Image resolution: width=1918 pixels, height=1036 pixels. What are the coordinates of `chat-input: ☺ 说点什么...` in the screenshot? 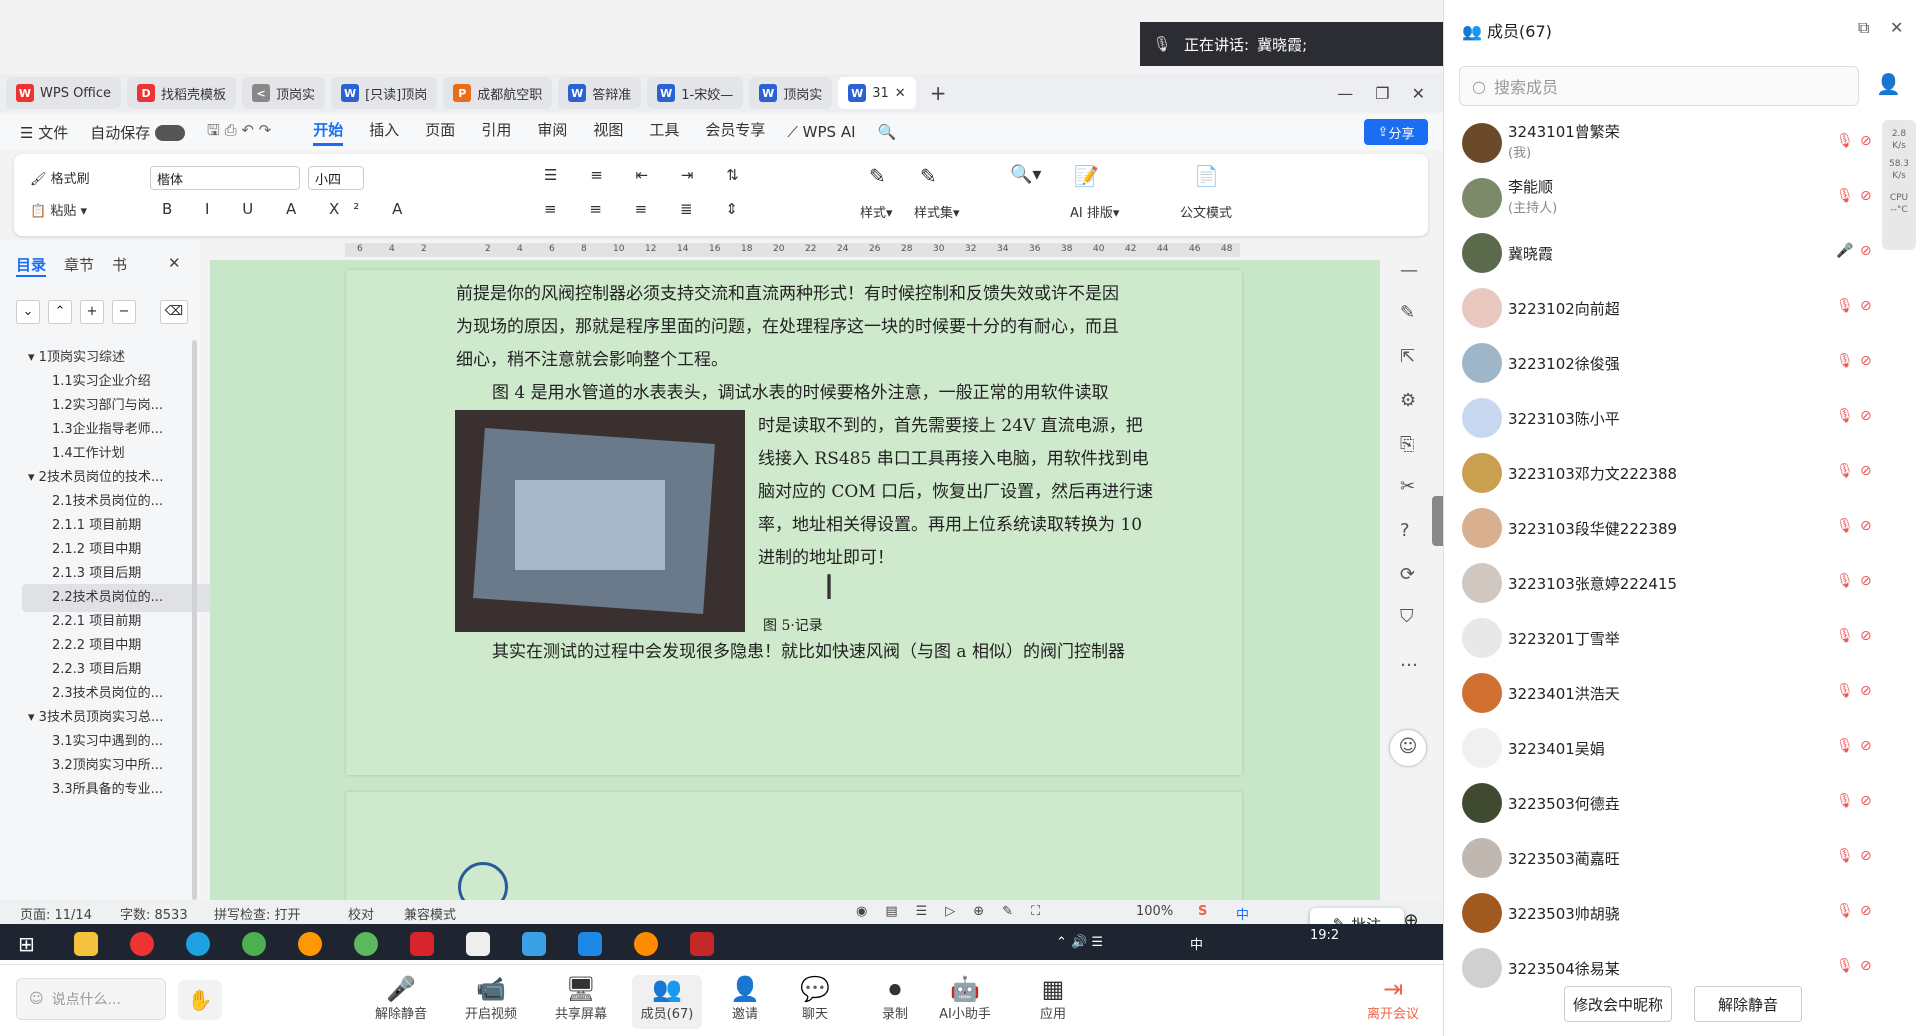 It's located at (91, 999).